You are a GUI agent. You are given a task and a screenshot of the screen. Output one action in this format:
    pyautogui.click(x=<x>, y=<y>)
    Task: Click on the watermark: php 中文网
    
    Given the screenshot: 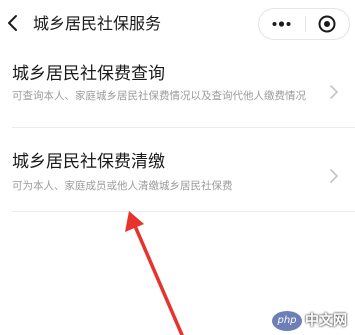 What is the action you would take?
    pyautogui.click(x=312, y=321)
    